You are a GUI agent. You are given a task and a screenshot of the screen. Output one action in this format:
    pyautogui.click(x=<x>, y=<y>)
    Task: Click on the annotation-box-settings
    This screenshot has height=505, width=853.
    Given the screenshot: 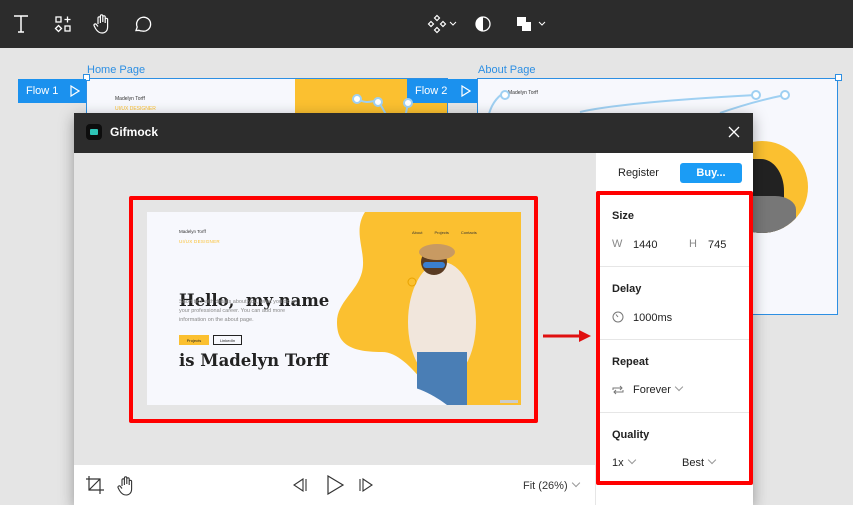 What is the action you would take?
    pyautogui.click(x=674, y=338)
    